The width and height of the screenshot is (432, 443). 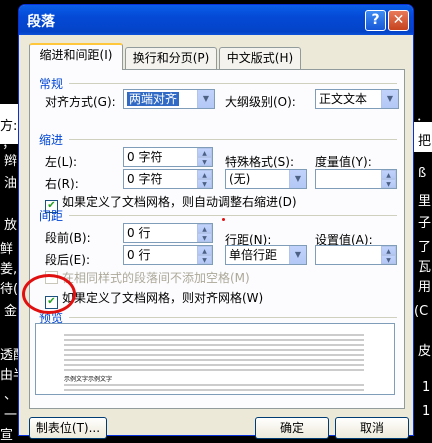 What do you see at coordinates (168, 157) in the screenshot?
I see `indent-left-input: 0 字符 ▲ ▼` at bounding box center [168, 157].